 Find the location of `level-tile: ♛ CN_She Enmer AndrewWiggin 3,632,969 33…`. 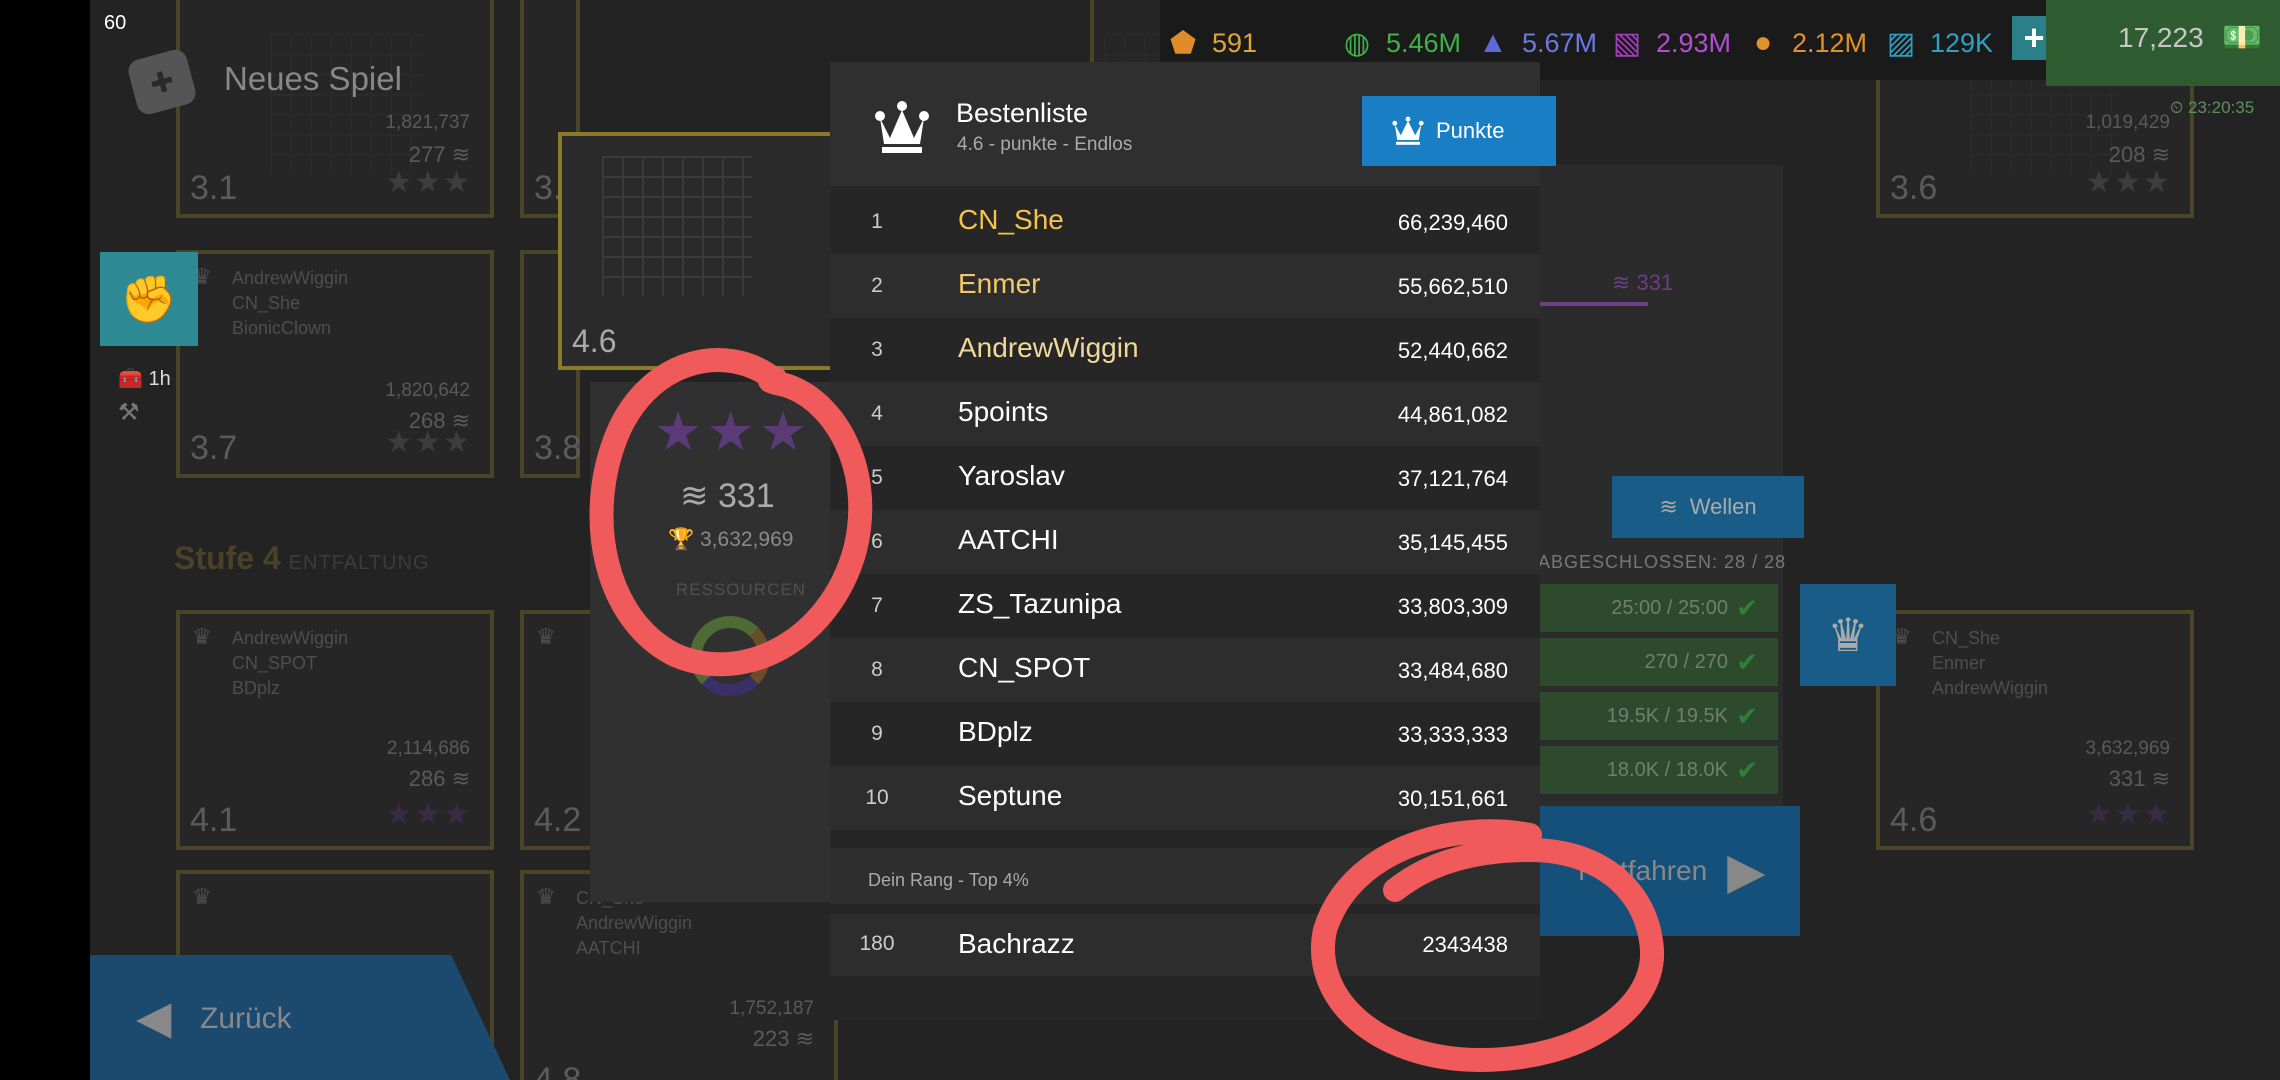

level-tile: ♛ CN_She Enmer AndrewWiggin 3,632,969 33… is located at coordinates (2035, 730).